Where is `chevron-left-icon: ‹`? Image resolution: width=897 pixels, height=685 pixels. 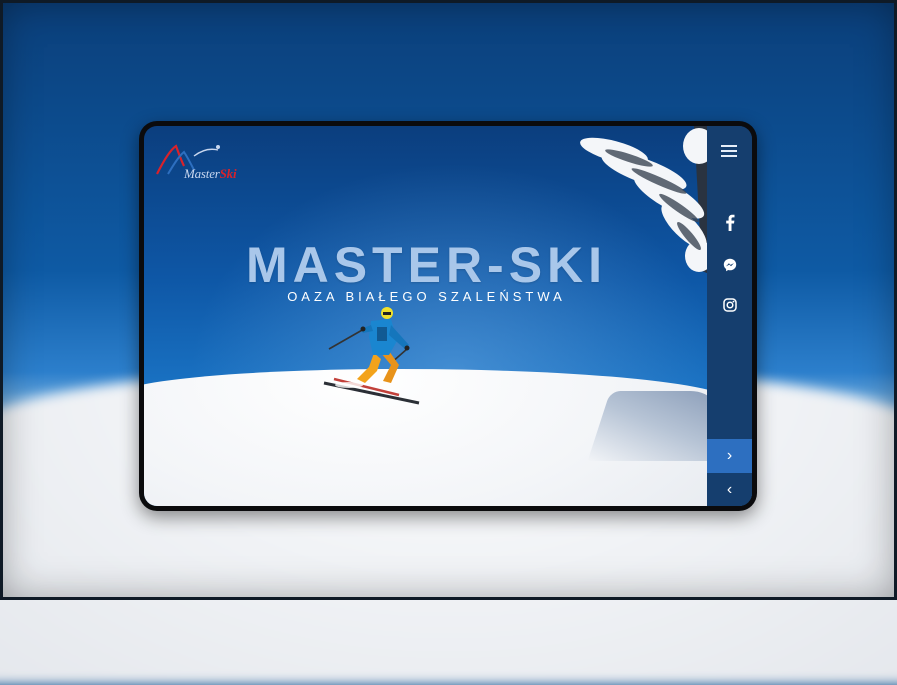
chevron-left-icon: ‹ is located at coordinates (729, 489).